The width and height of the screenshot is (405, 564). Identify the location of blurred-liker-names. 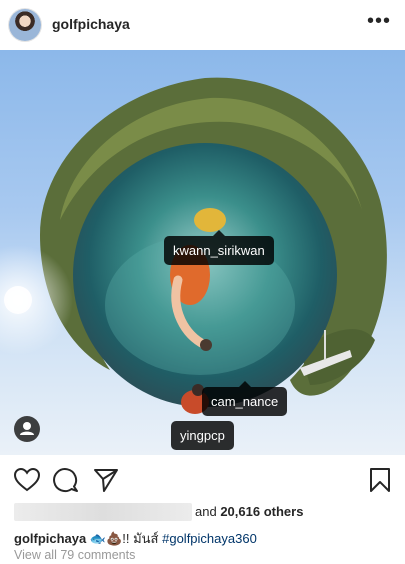
(103, 512).